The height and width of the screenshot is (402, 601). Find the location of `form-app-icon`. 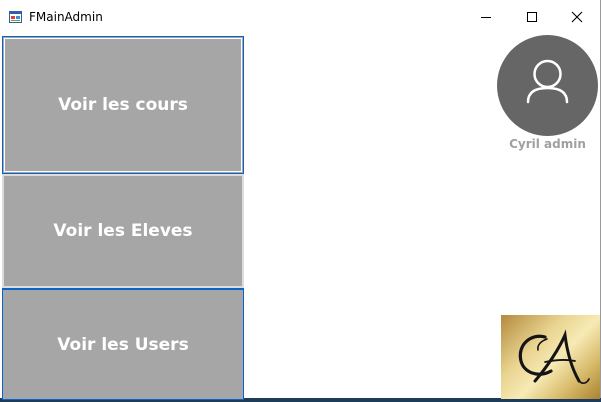

form-app-icon is located at coordinates (15, 17).